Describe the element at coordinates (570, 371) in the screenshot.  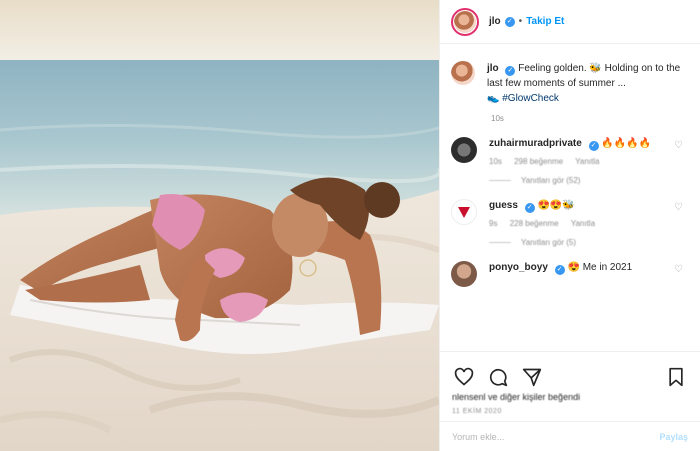
I see `action-bar` at that location.